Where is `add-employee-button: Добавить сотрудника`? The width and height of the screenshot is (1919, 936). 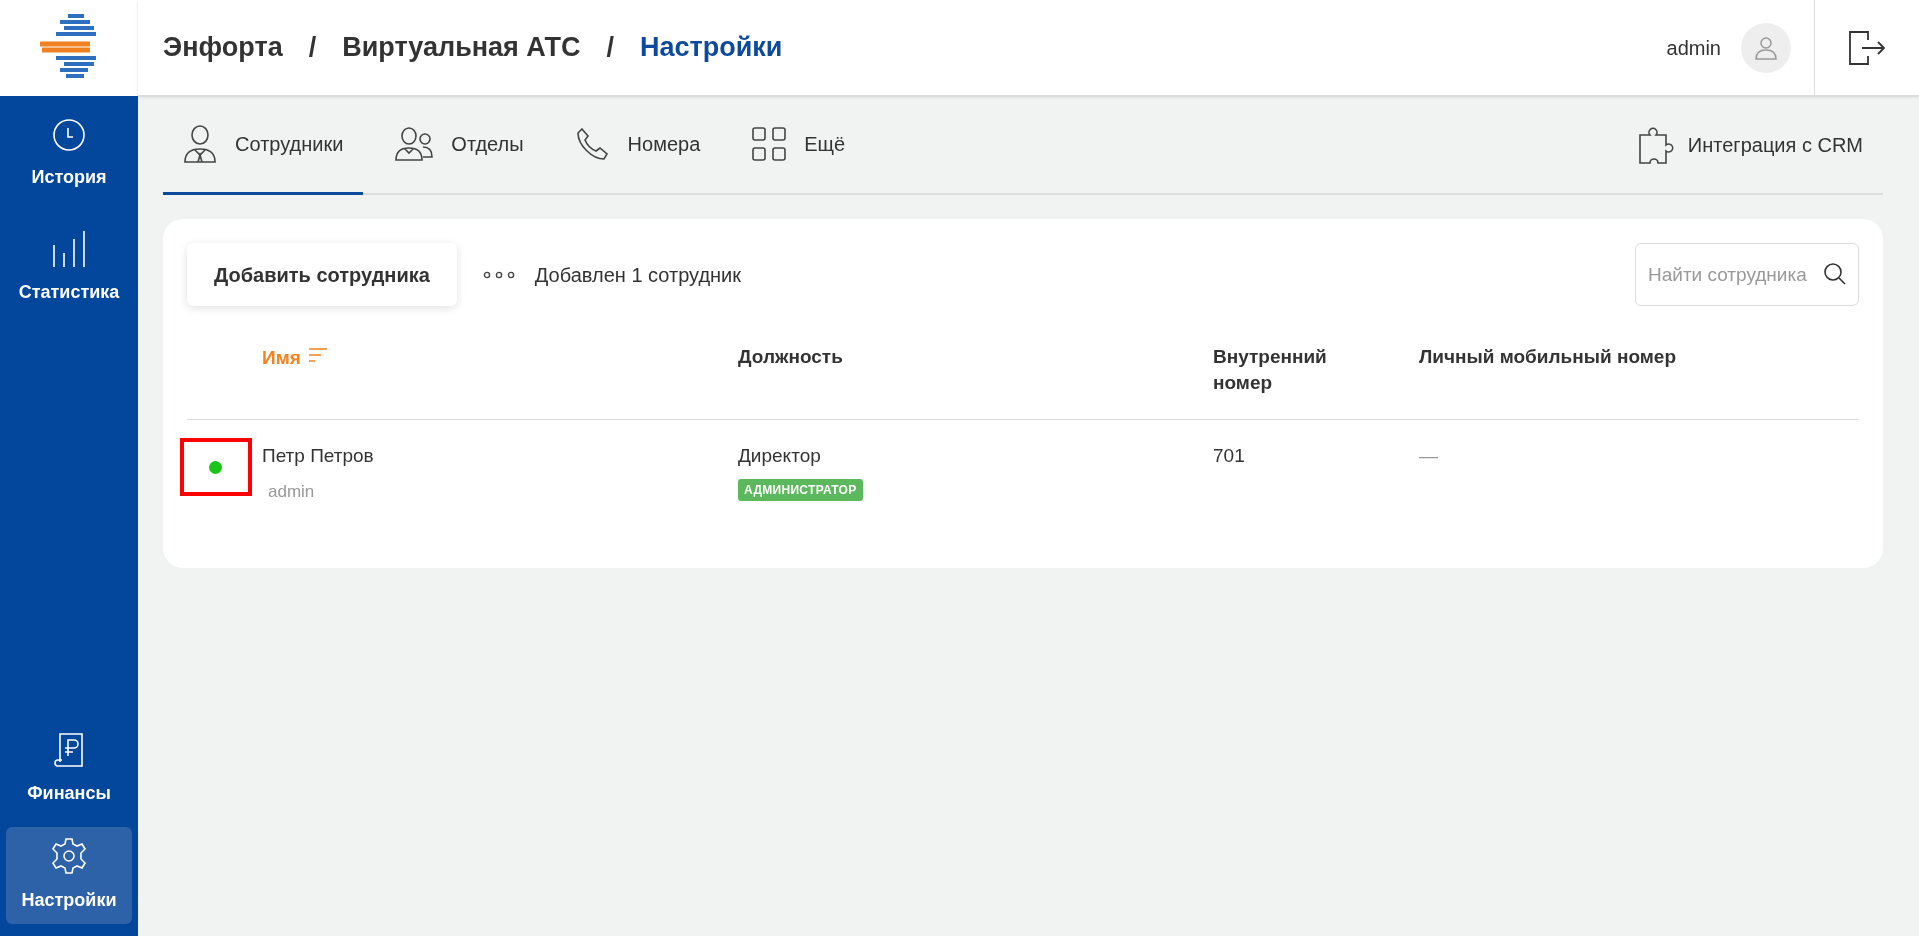
add-employee-button: Добавить сотрудника is located at coordinates (322, 274).